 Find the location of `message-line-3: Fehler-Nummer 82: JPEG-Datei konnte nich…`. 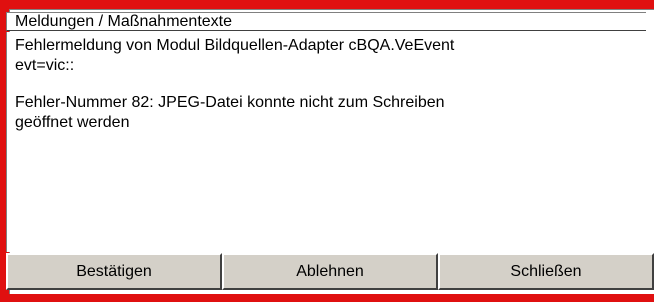

message-line-3: Fehler-Nummer 82: JPEG-Datei konnte nich… is located at coordinates (230, 102).